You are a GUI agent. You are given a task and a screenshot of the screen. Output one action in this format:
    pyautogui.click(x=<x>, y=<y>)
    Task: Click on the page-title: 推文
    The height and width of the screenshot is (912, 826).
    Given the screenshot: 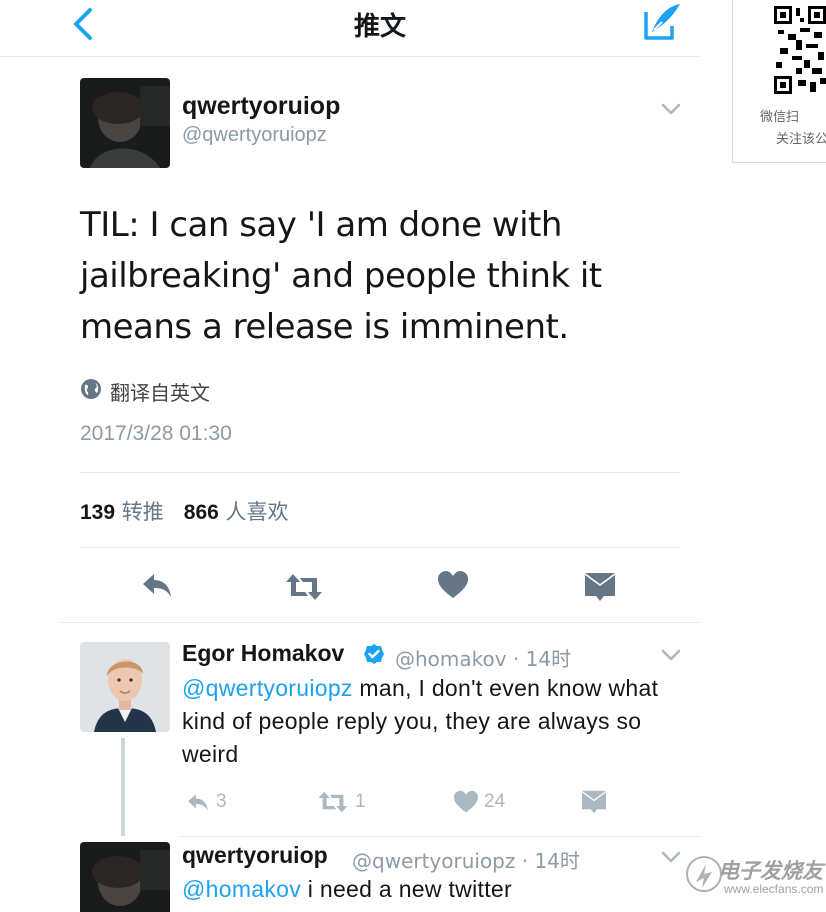 What is the action you would take?
    pyautogui.click(x=379, y=27)
    